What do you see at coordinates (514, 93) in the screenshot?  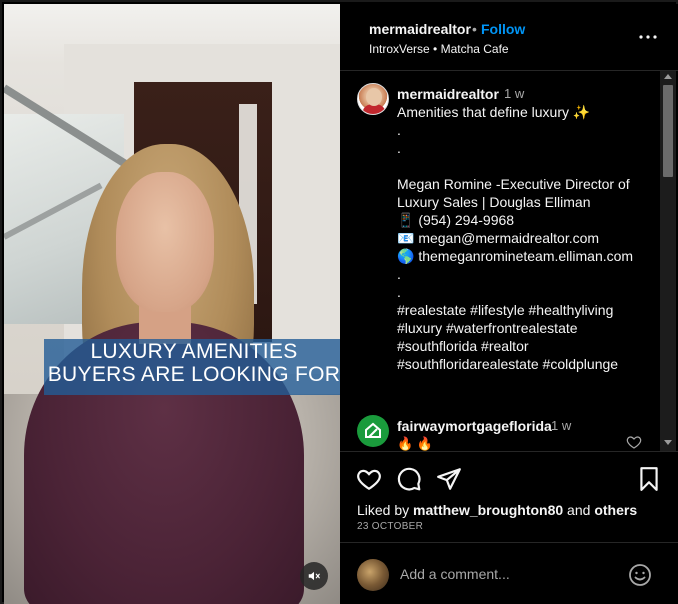 I see `caption-timestamp: 1 w` at bounding box center [514, 93].